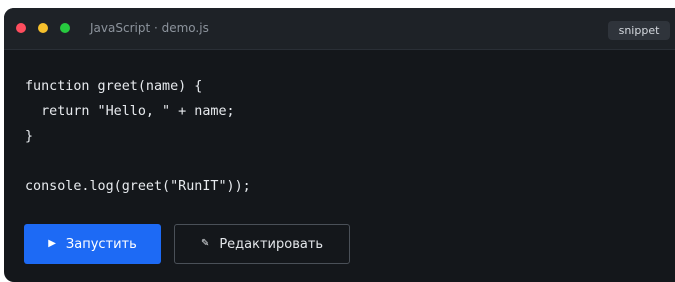  Describe the element at coordinates (271, 244) in the screenshot. I see `edit-button-label: Редактировать` at that location.